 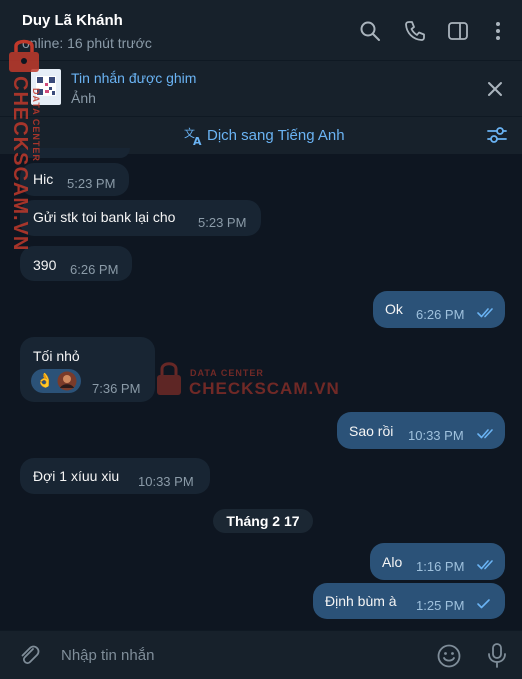 I want to click on message-incoming: Đợi 1 xíuu xiu 10:33 PM, so click(x=115, y=476).